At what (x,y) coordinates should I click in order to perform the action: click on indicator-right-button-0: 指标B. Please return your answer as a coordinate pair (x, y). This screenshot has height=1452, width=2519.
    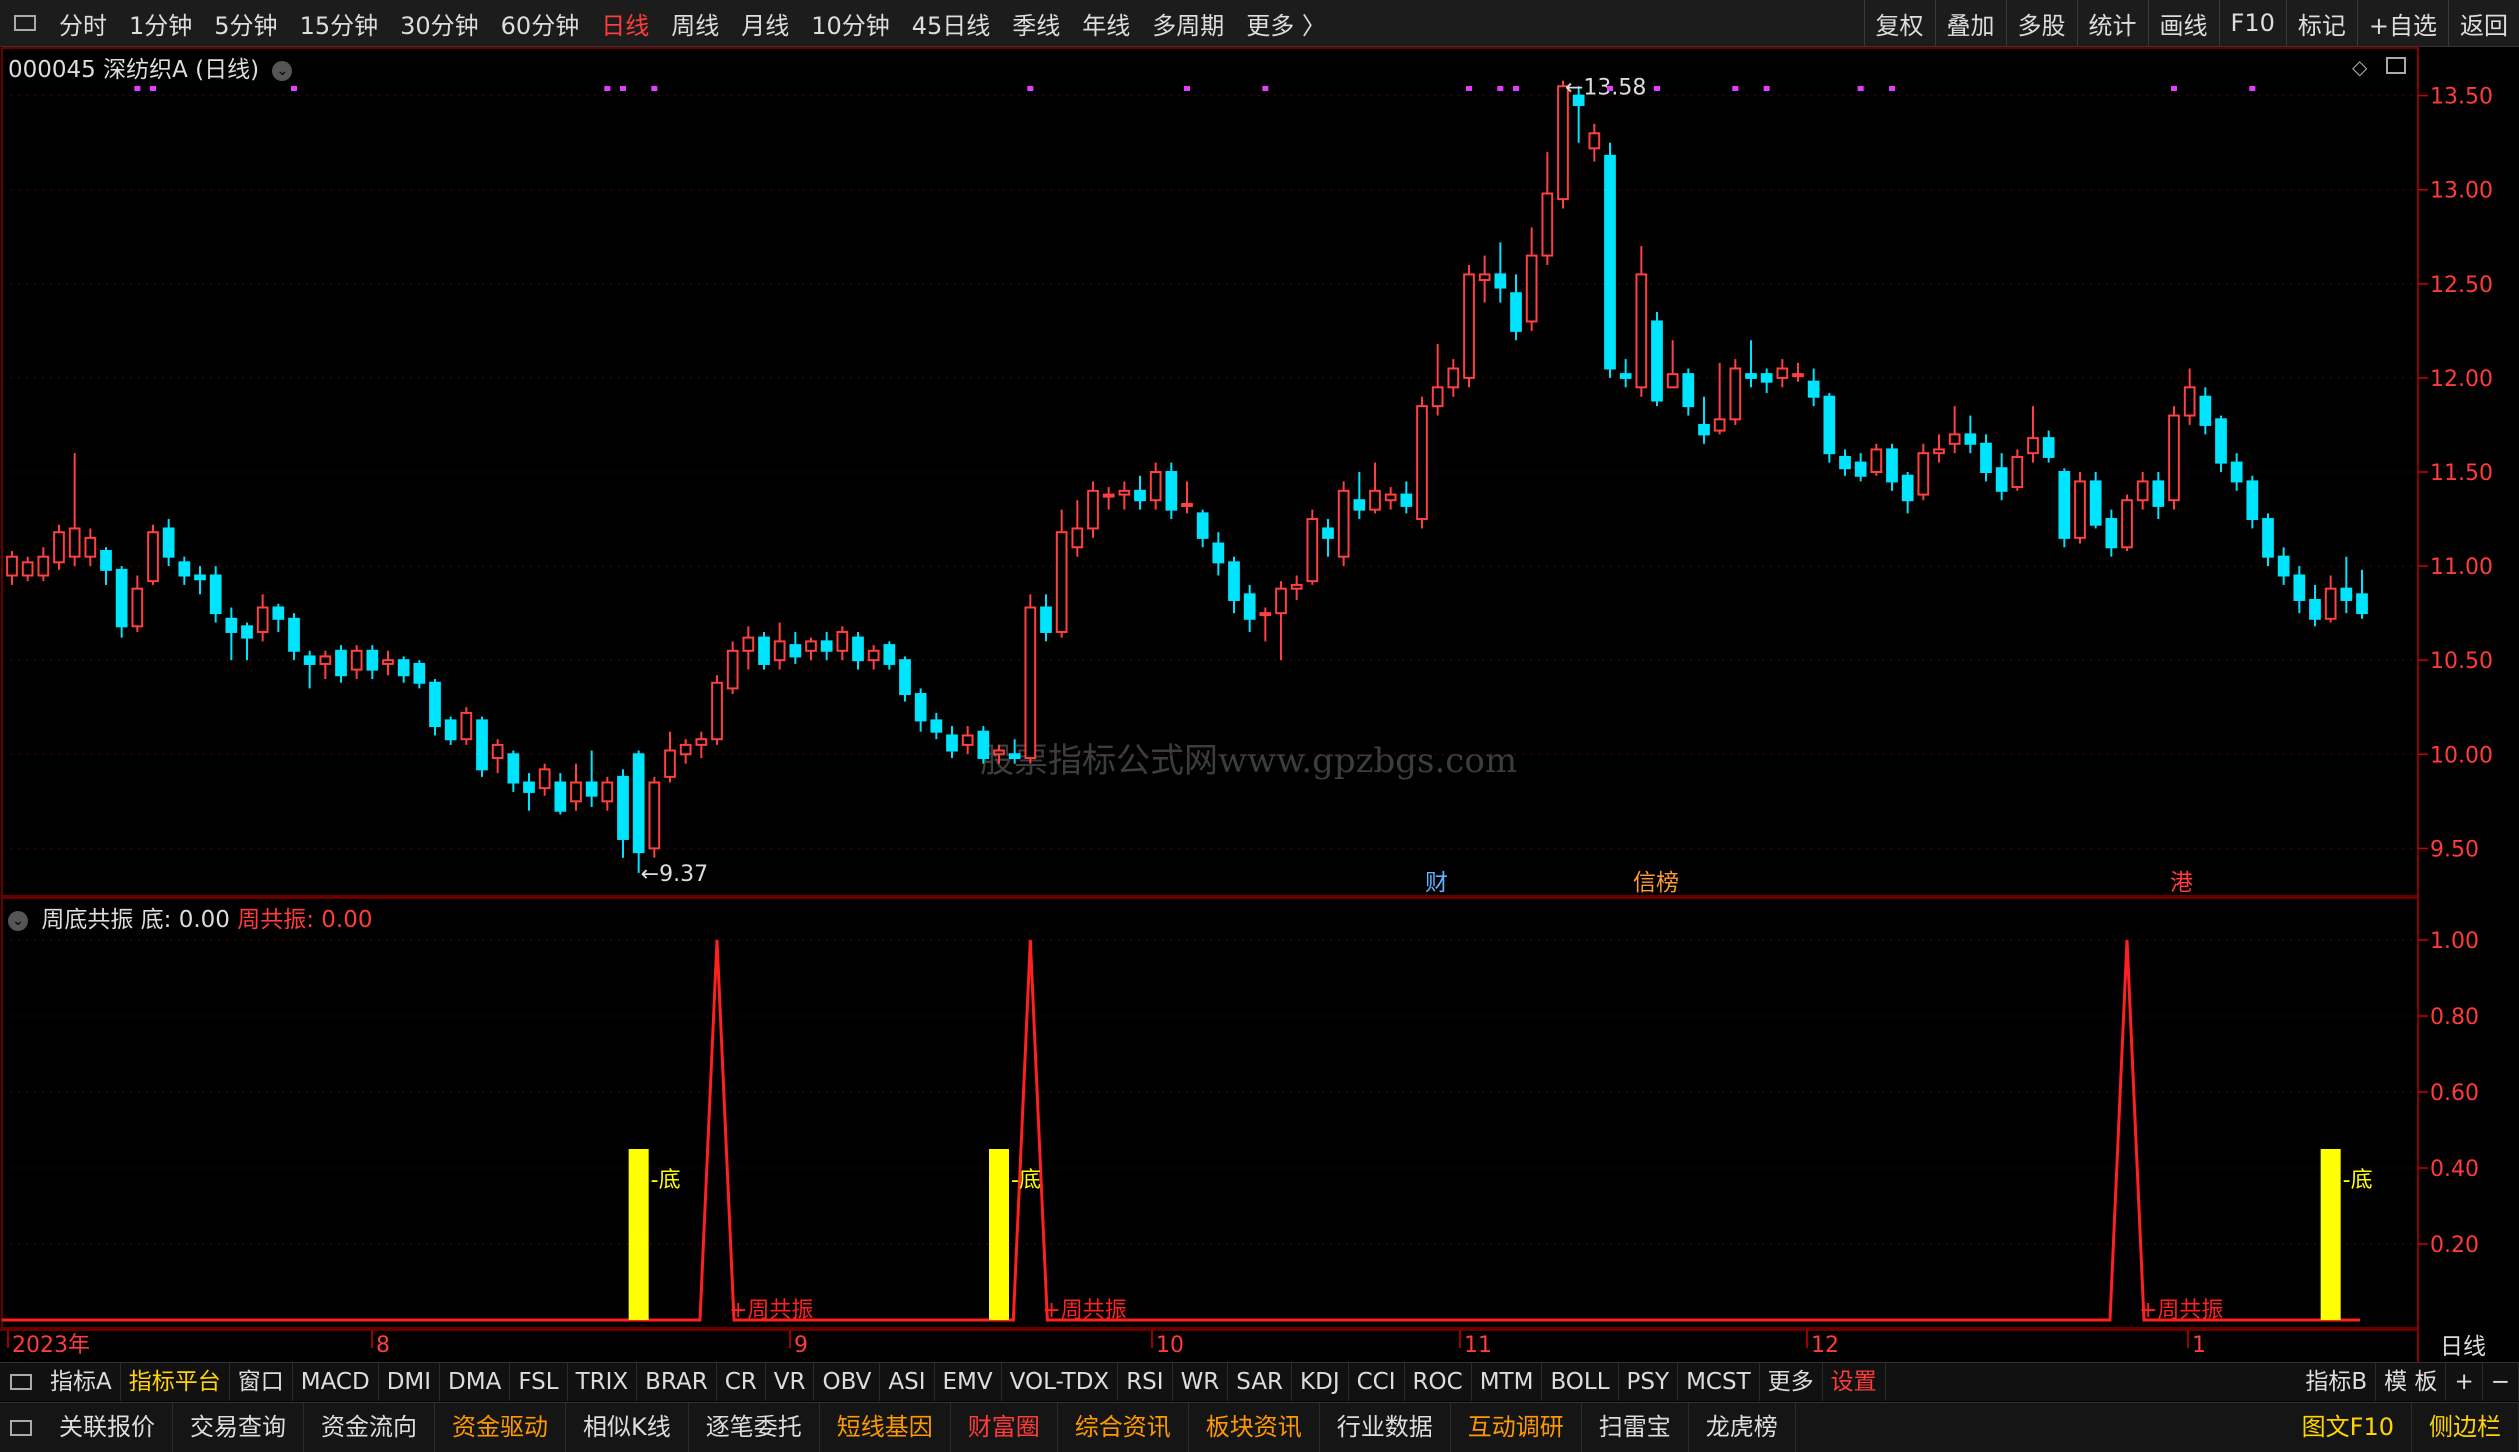
    Looking at the image, I should click on (2337, 1382).